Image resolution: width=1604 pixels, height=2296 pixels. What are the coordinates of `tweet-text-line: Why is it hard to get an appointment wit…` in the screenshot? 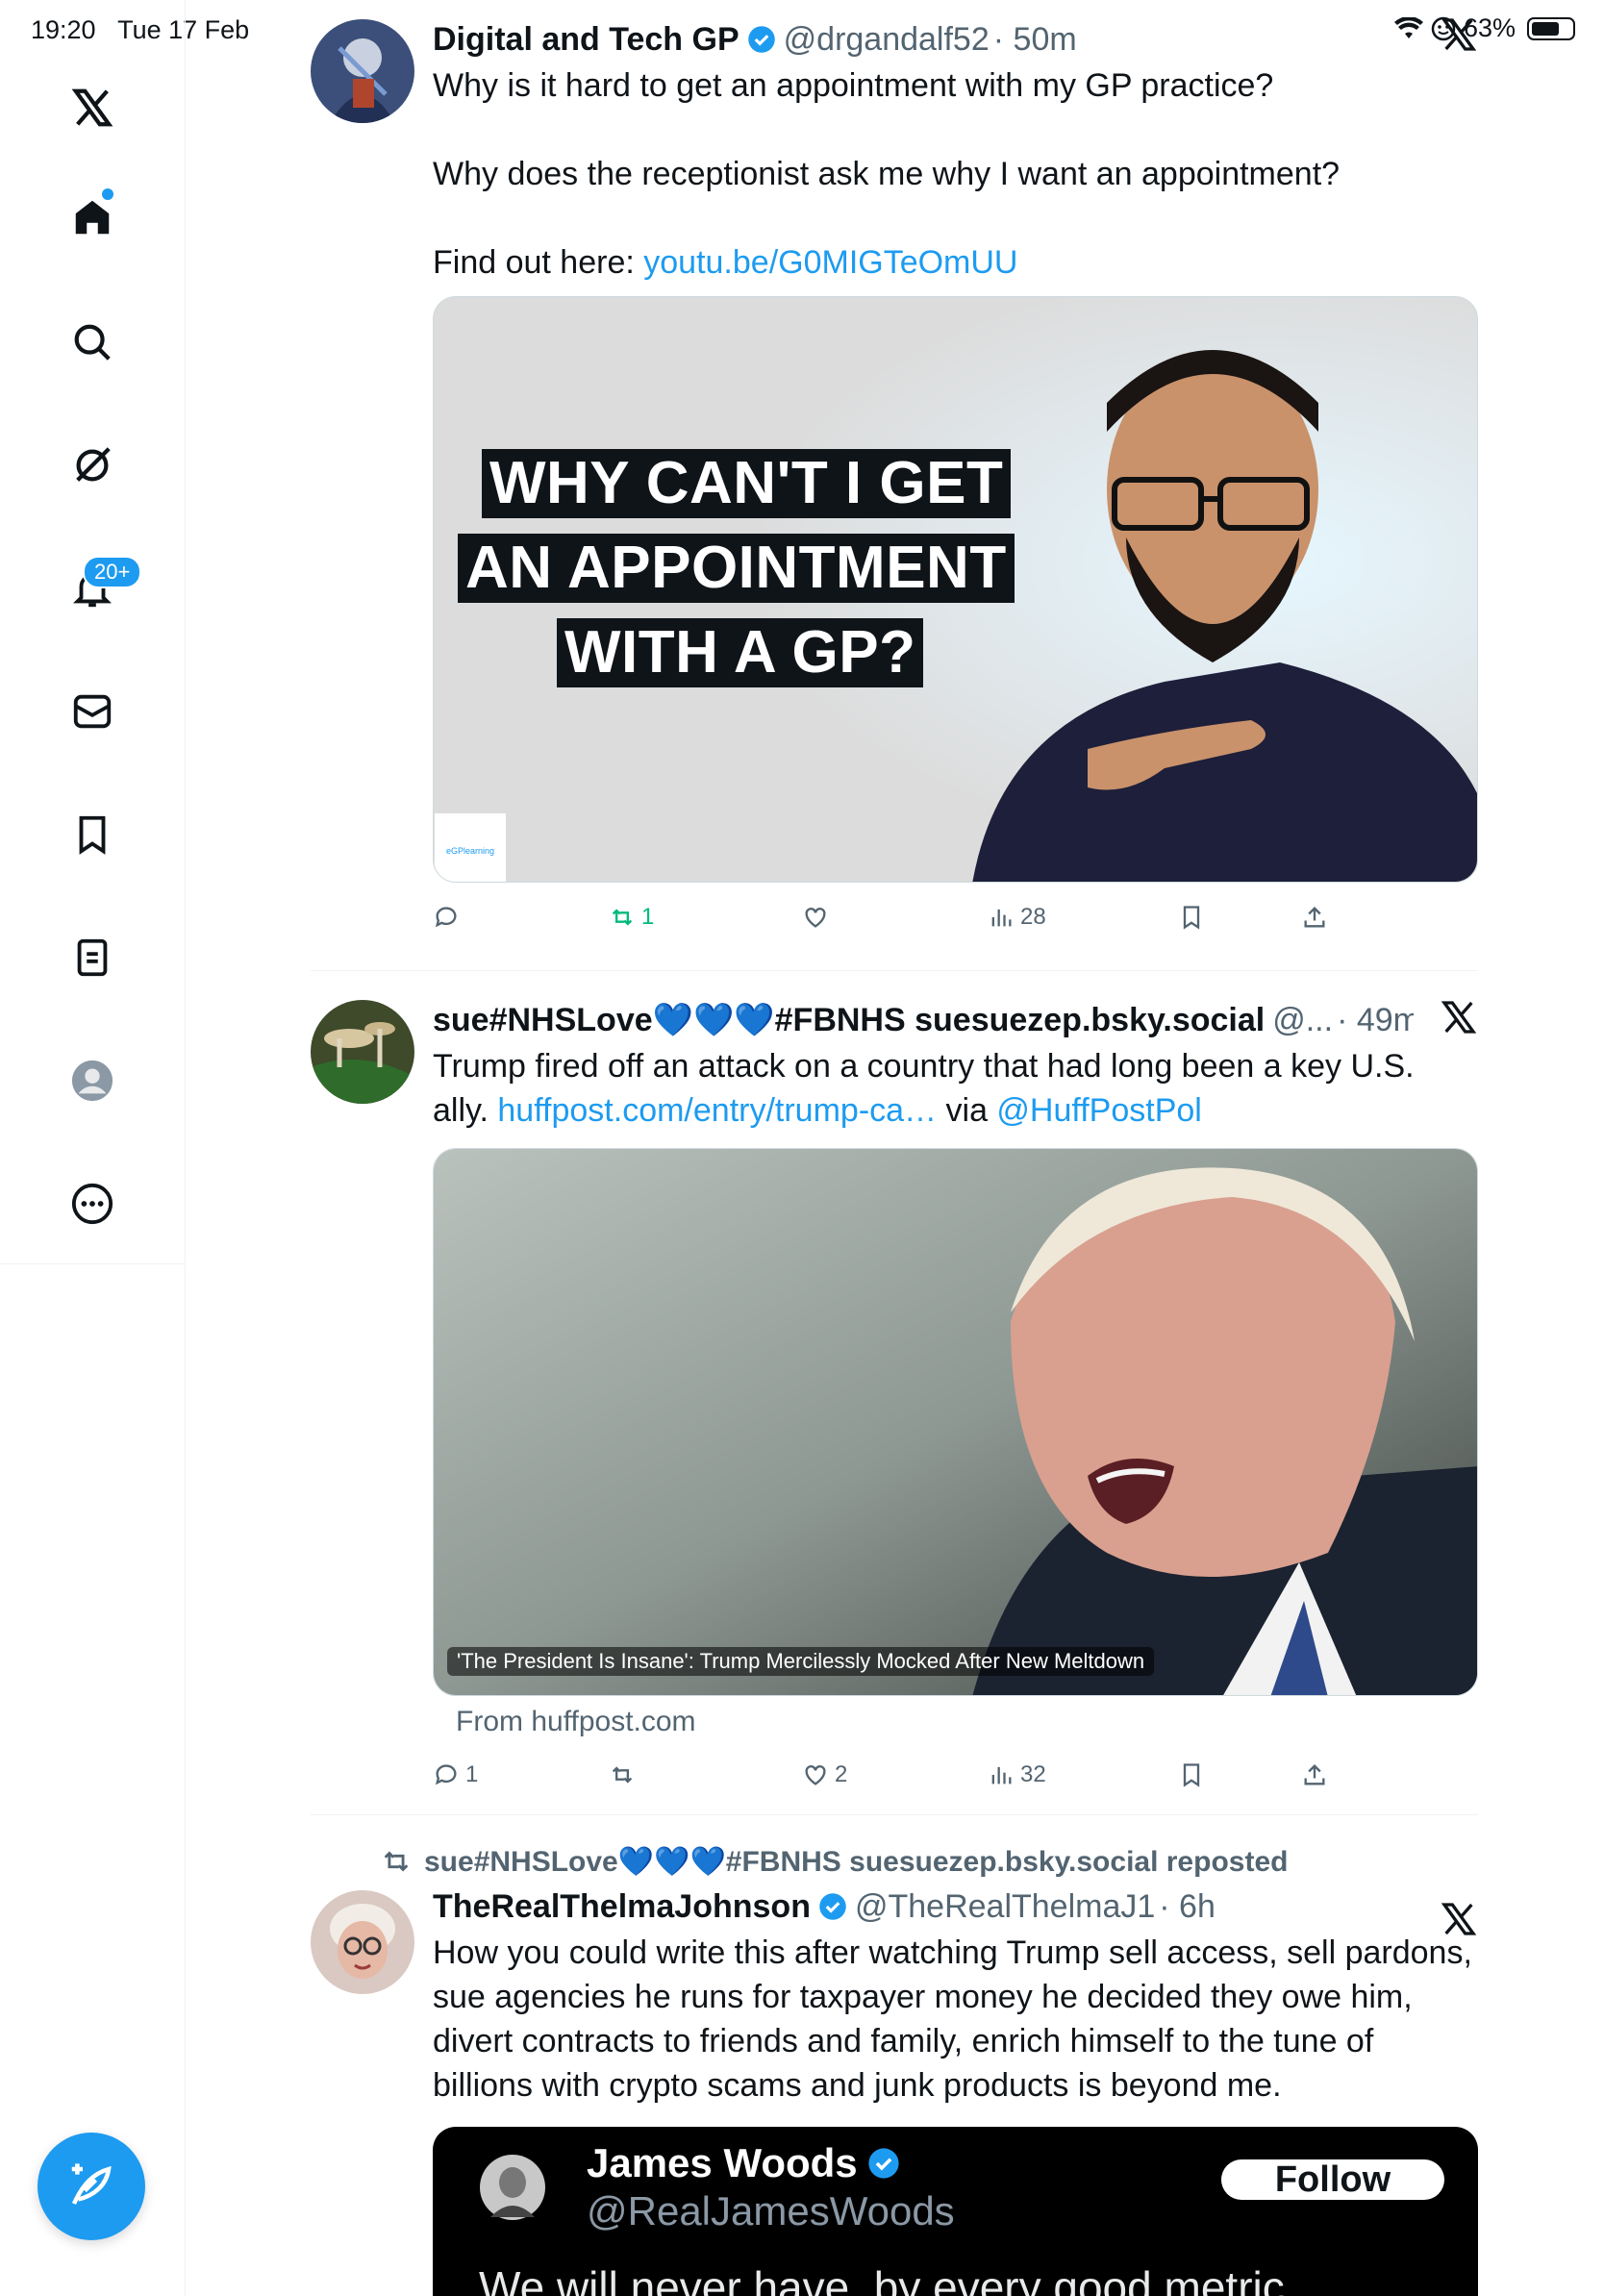 It's located at (853, 85).